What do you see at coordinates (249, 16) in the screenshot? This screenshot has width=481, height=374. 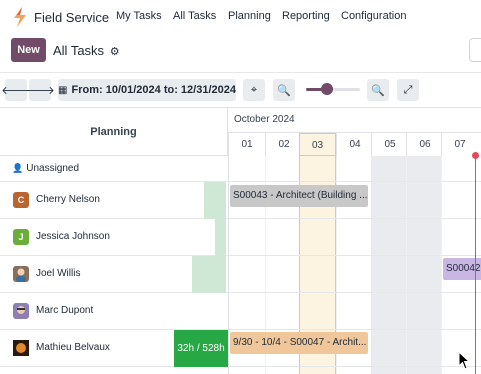 I see `menu-planning: Planning` at bounding box center [249, 16].